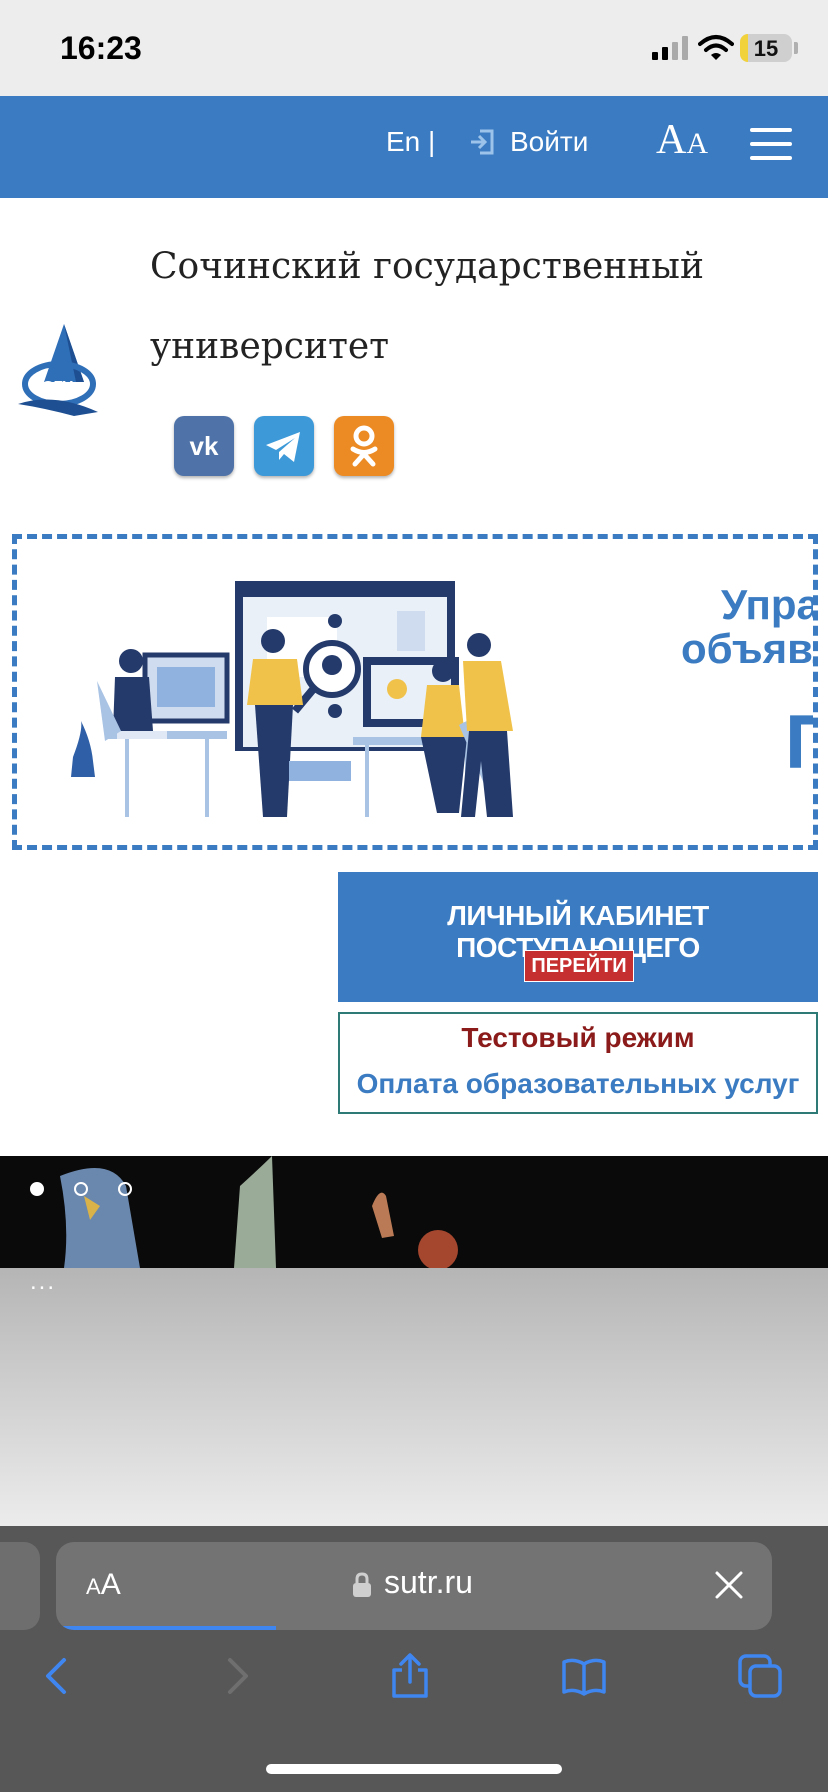 The width and height of the screenshot is (828, 1792). I want to click on chevron-right-icon, so click(236, 1676).